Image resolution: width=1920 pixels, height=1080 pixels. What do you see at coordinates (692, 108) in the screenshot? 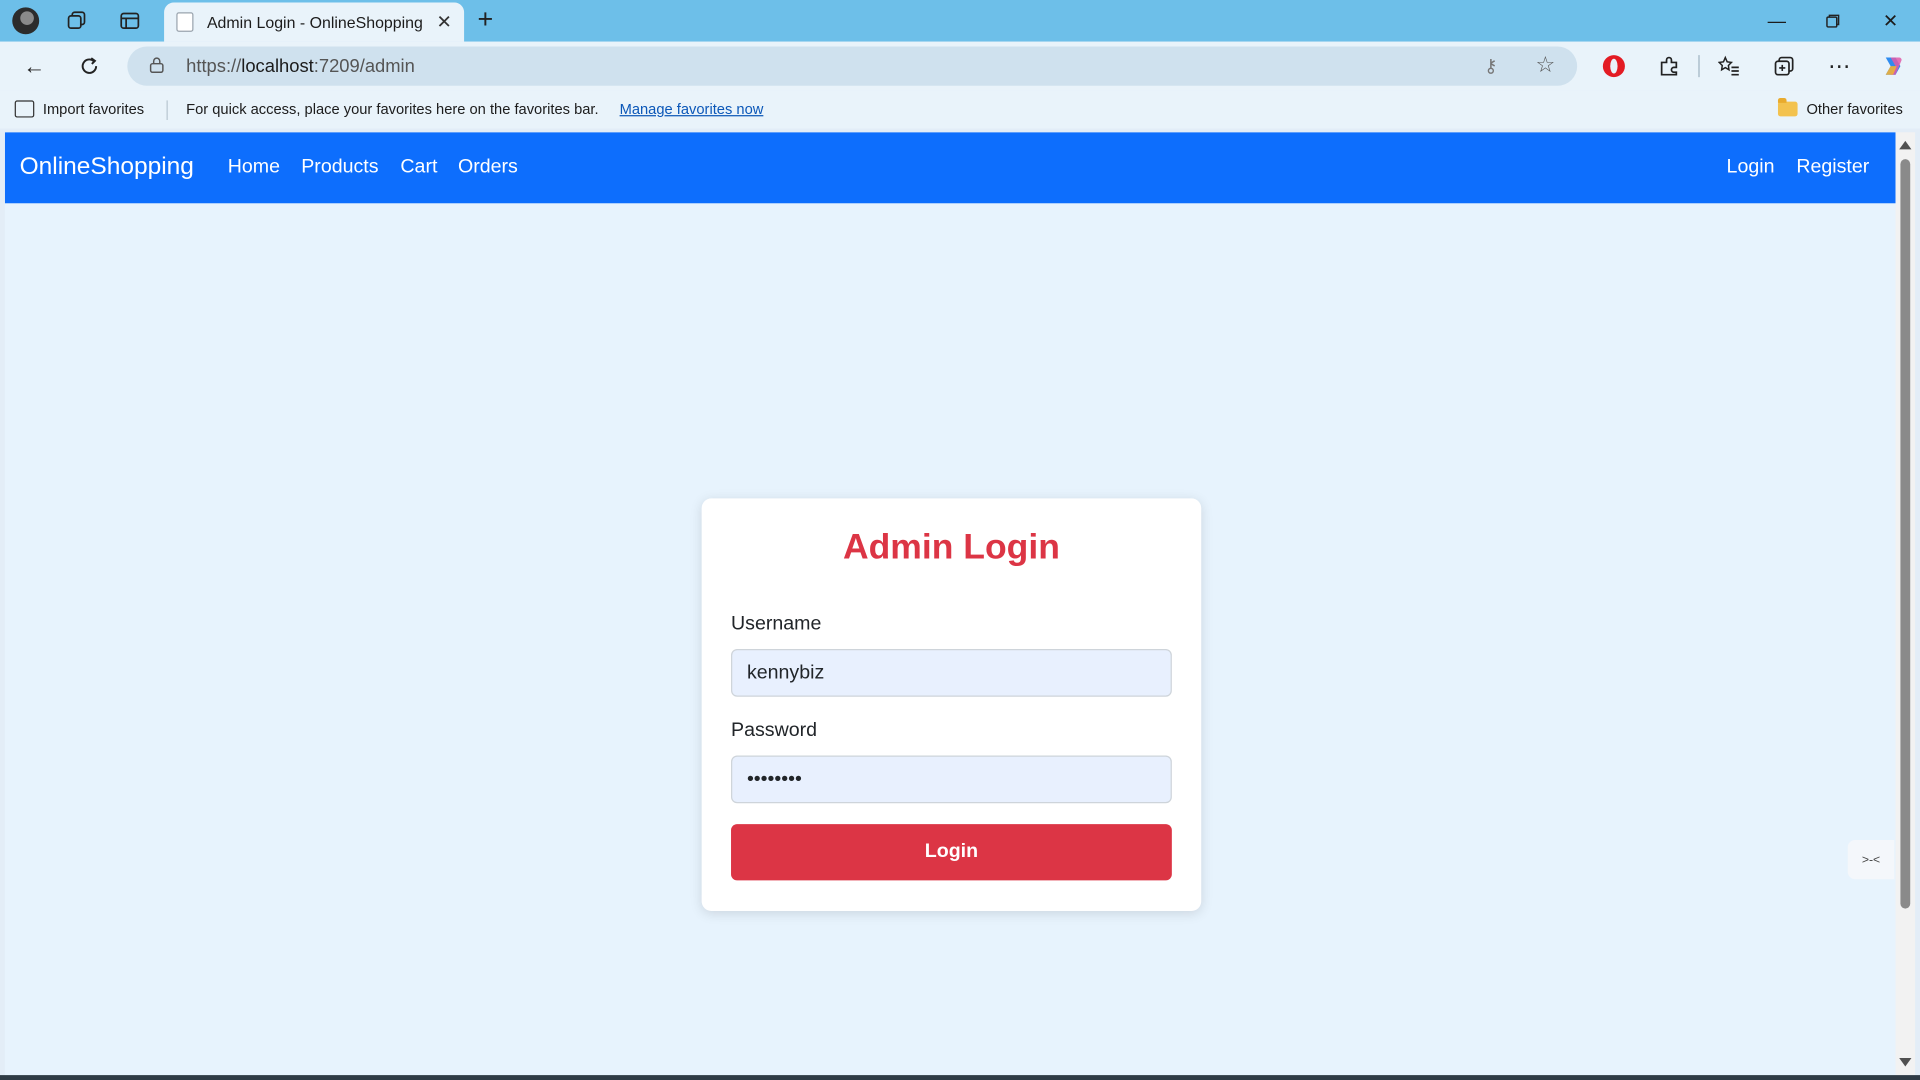
I see `manage-favorites-link: Manage favorites now` at bounding box center [692, 108].